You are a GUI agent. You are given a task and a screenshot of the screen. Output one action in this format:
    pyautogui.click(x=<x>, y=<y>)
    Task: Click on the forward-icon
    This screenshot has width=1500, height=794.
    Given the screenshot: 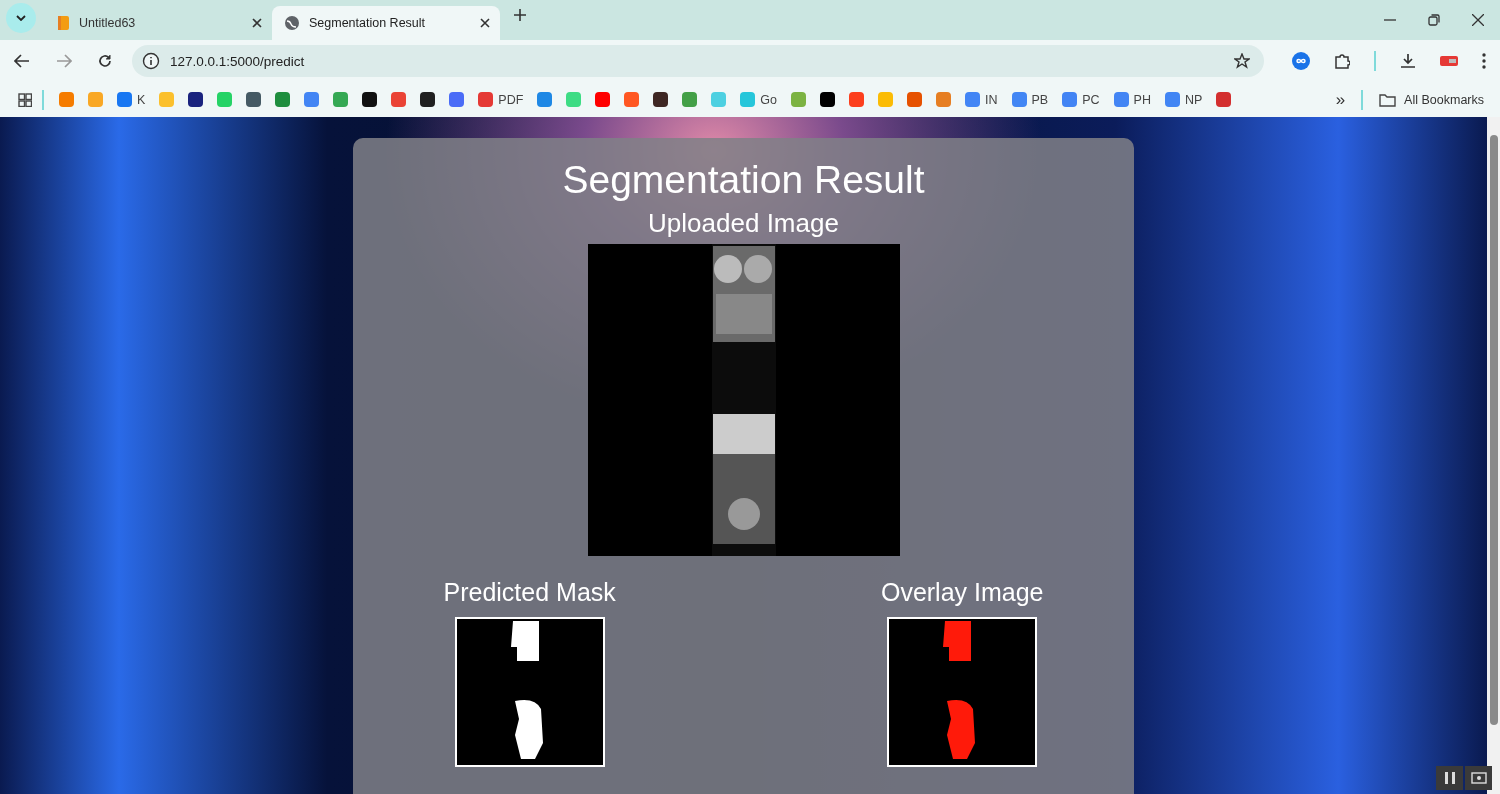 What is the action you would take?
    pyautogui.click(x=64, y=61)
    